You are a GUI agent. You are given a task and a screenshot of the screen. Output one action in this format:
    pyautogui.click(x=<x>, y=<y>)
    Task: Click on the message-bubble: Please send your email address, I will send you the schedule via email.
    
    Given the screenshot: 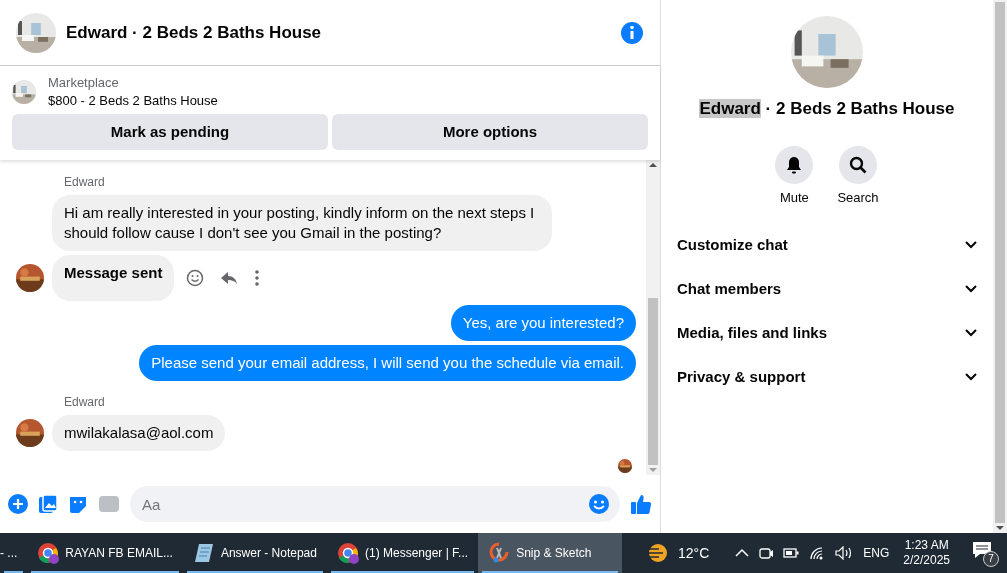 What is the action you would take?
    pyautogui.click(x=387, y=363)
    